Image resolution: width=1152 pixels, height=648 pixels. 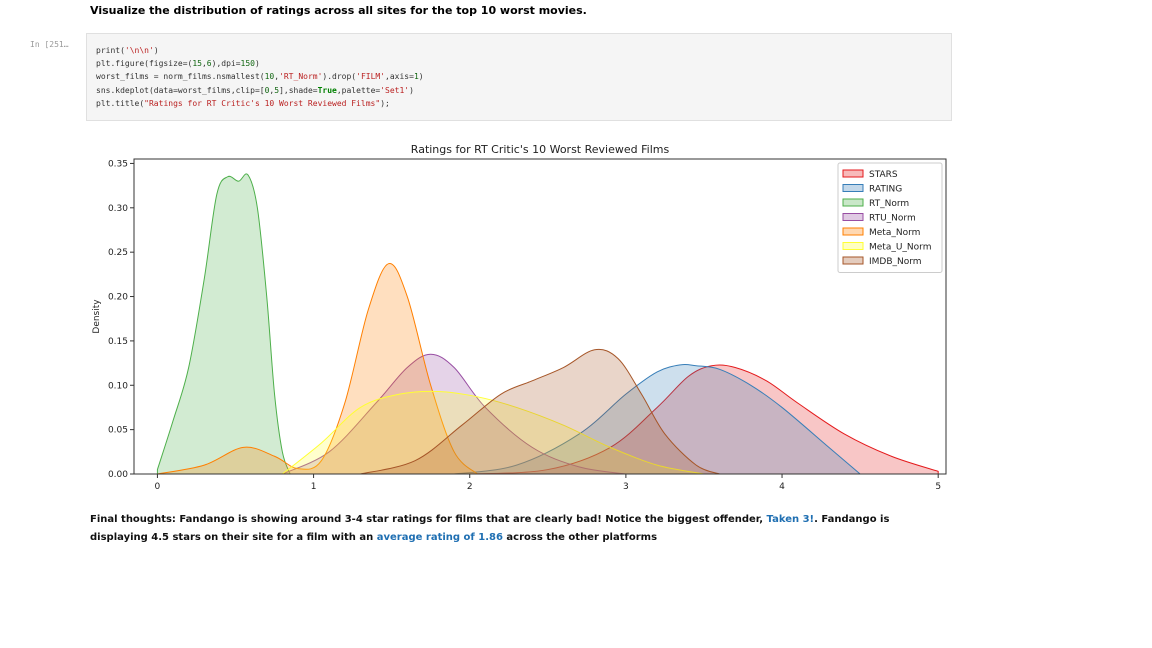 What do you see at coordinates (895, 262) in the screenshot?
I see `legend-label: IMDB_Norm` at bounding box center [895, 262].